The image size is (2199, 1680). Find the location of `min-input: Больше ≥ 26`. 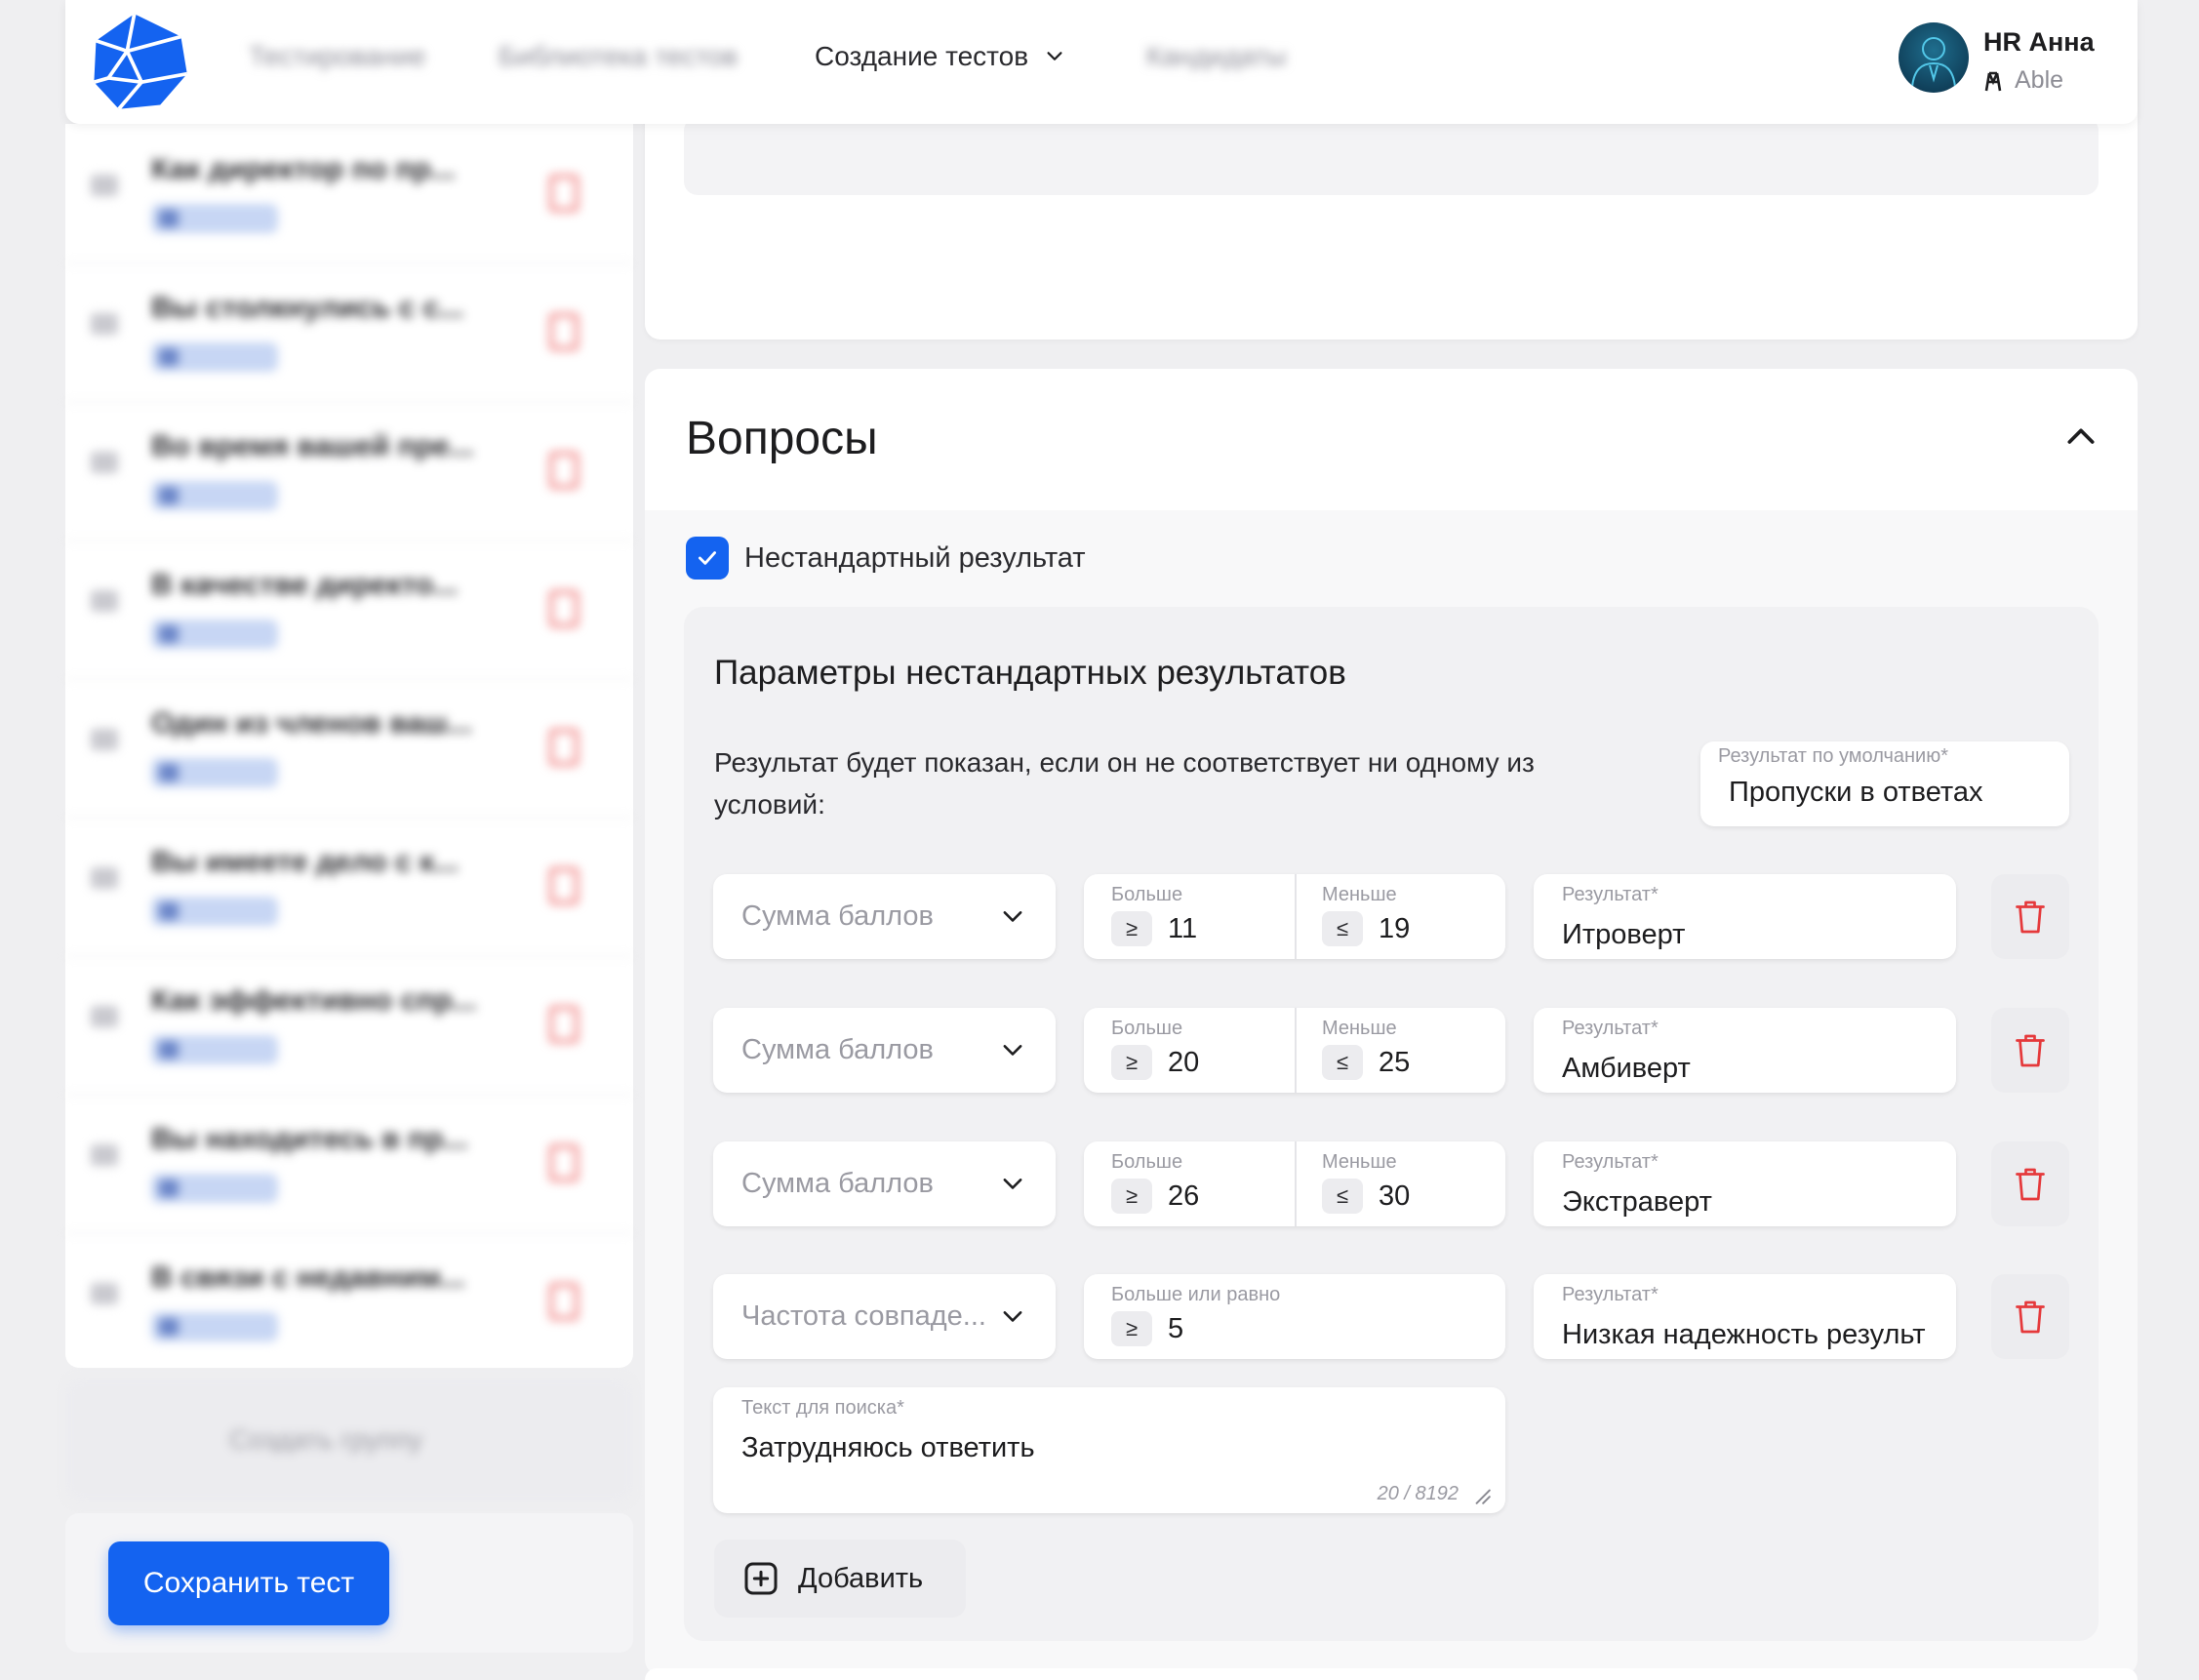

min-input: Больше ≥ 26 is located at coordinates (1189, 1183).